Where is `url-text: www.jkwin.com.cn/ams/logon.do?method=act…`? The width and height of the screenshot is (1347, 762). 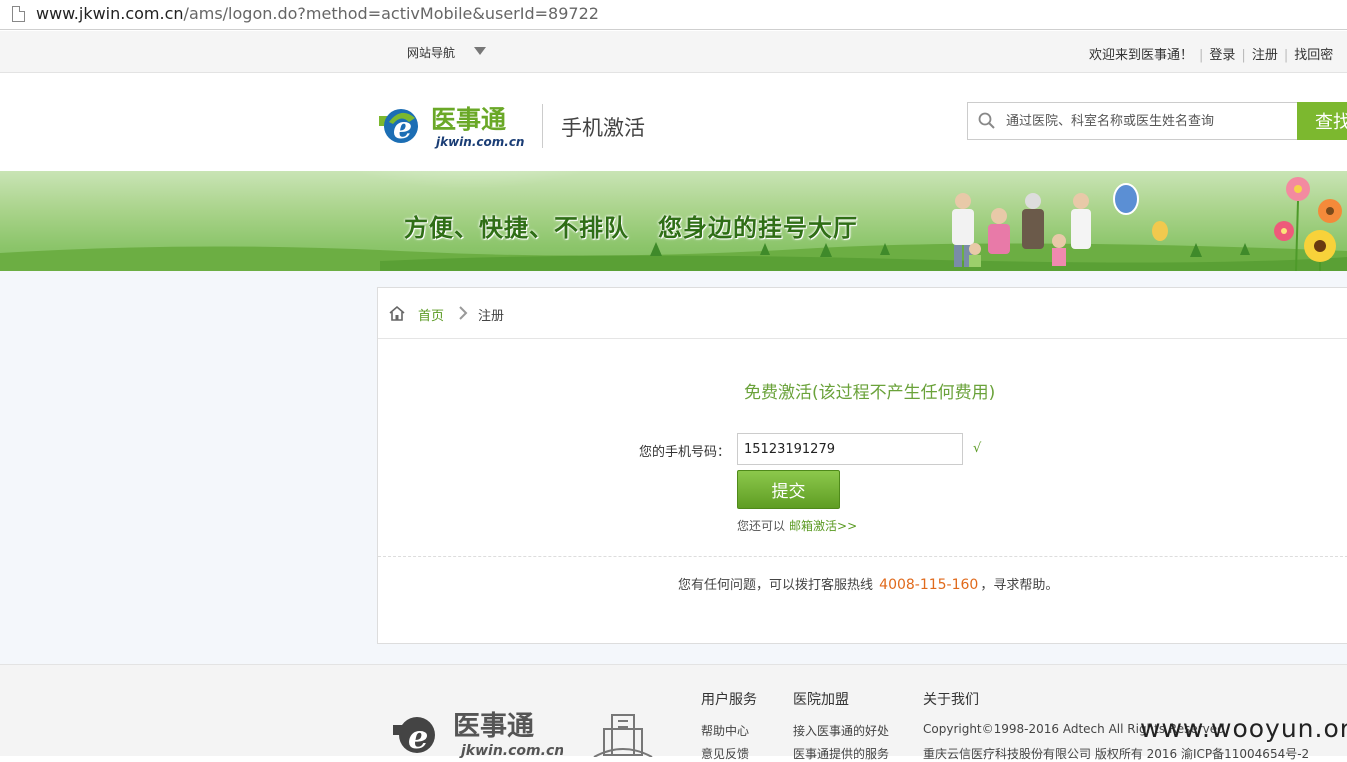 url-text: www.jkwin.com.cn/ams/logon.do?method=act… is located at coordinates (317, 13).